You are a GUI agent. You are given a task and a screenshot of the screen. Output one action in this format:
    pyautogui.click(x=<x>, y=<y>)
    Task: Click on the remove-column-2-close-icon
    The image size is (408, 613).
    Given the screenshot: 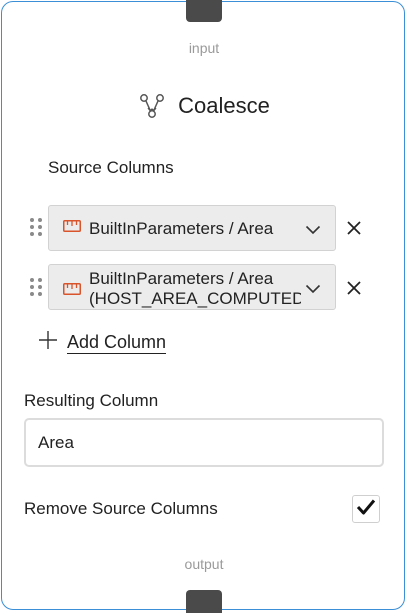 What is the action you would take?
    pyautogui.click(x=354, y=288)
    